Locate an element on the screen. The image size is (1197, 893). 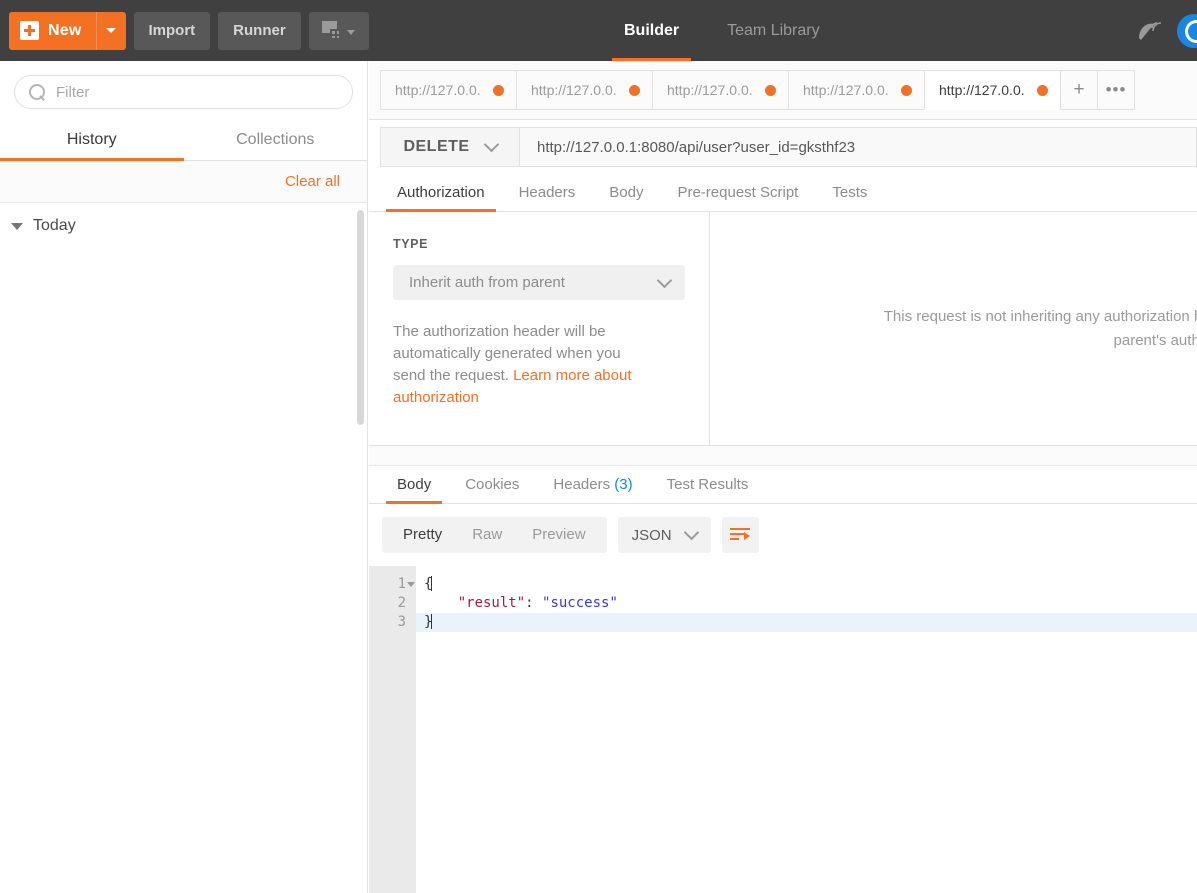
search-icon is located at coordinates (37, 92).